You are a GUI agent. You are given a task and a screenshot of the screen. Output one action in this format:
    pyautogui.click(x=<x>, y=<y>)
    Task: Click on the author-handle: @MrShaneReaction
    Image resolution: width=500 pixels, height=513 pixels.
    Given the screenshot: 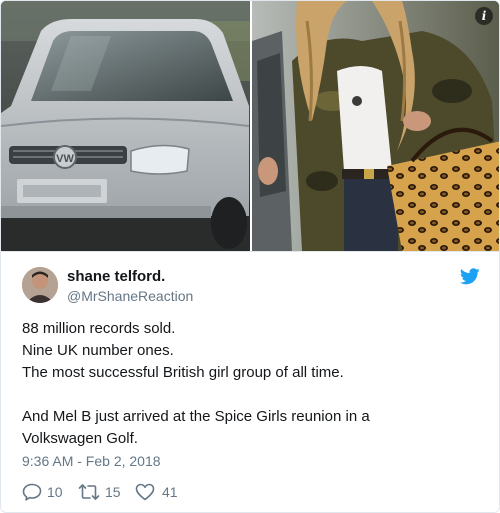 What is the action you would take?
    pyautogui.click(x=130, y=296)
    